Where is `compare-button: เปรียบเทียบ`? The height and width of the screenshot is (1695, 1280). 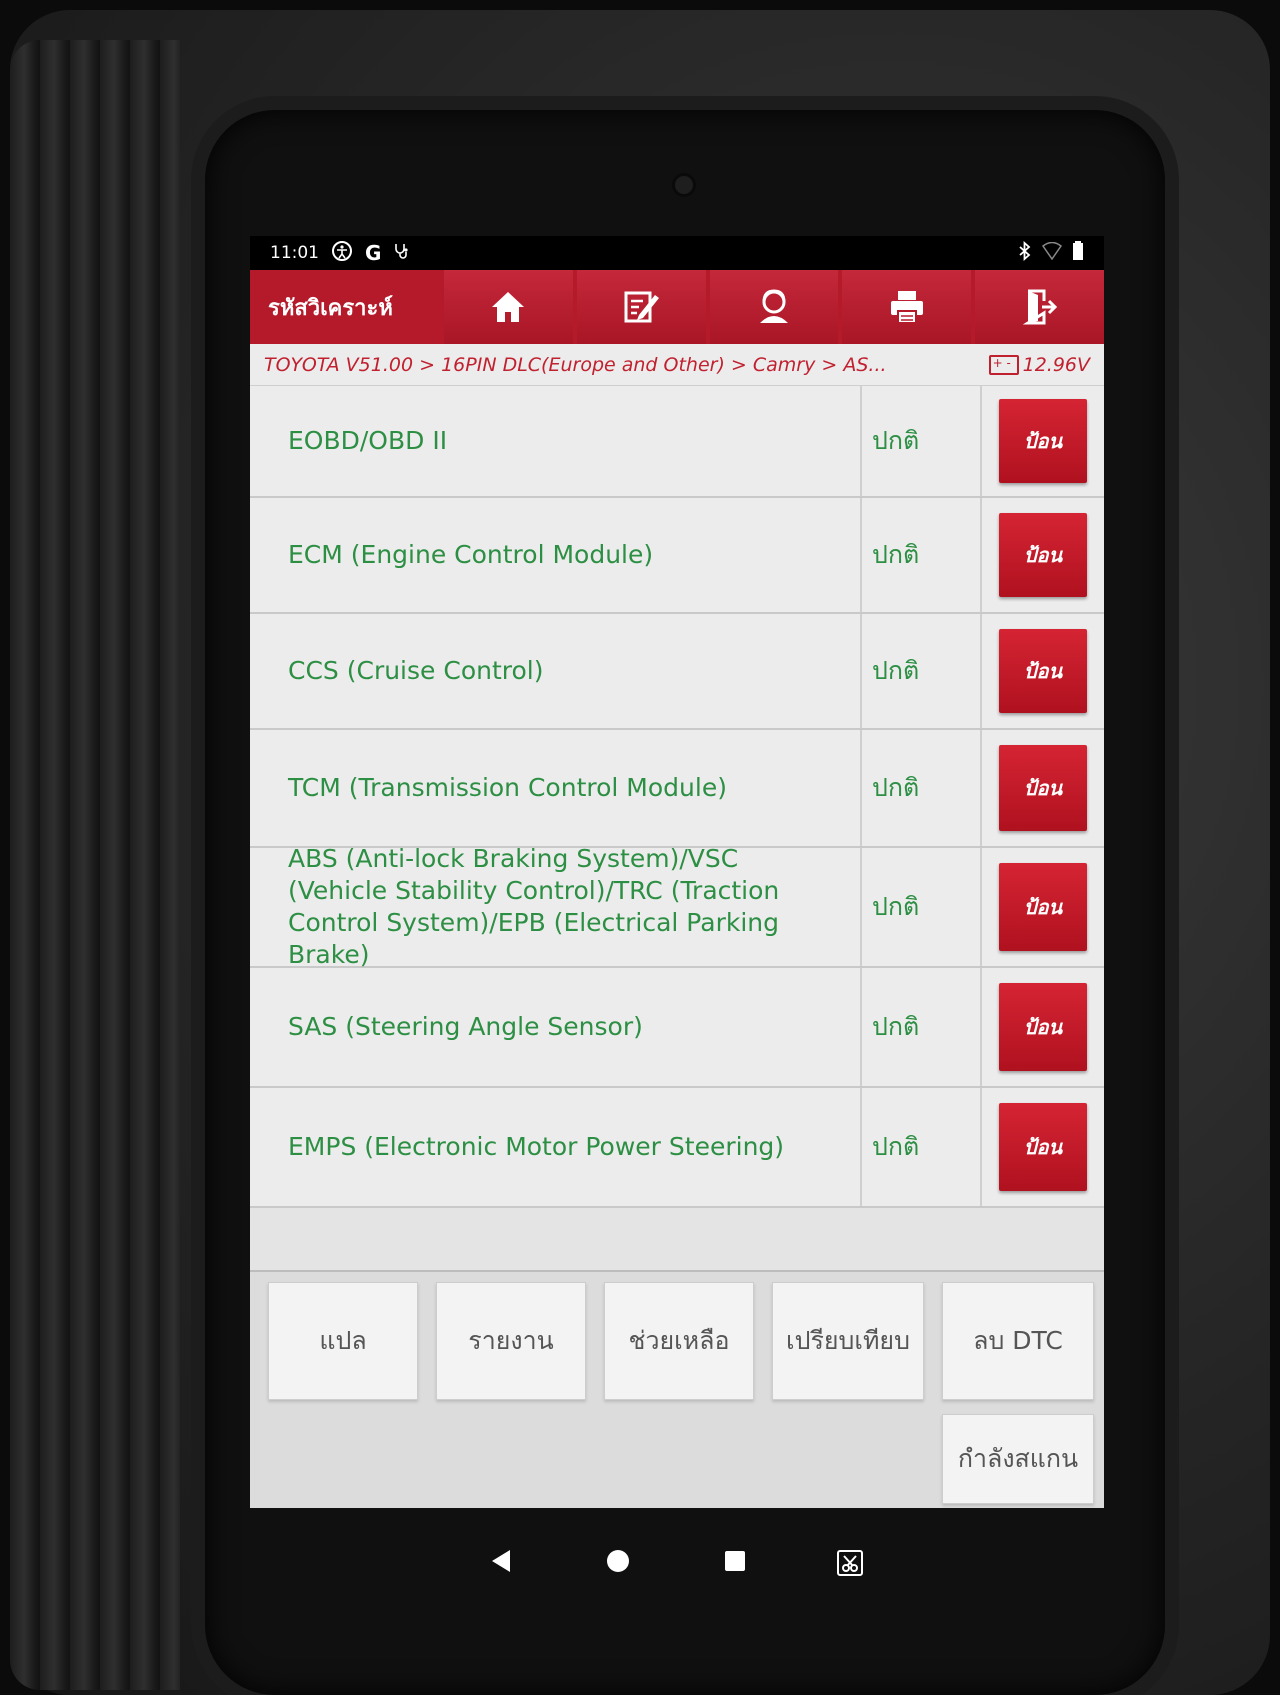 compare-button: เปรียบเทียบ is located at coordinates (848, 1341).